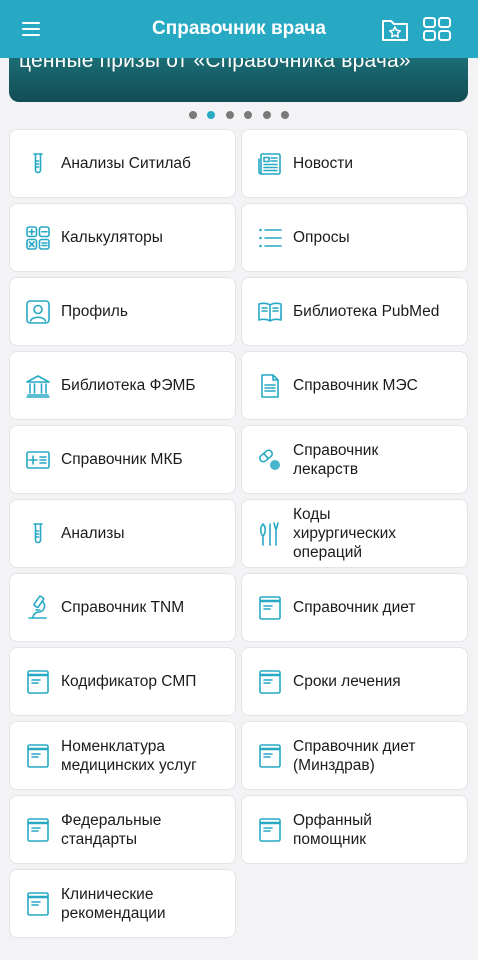  I want to click on profile-icon, so click(38, 312).